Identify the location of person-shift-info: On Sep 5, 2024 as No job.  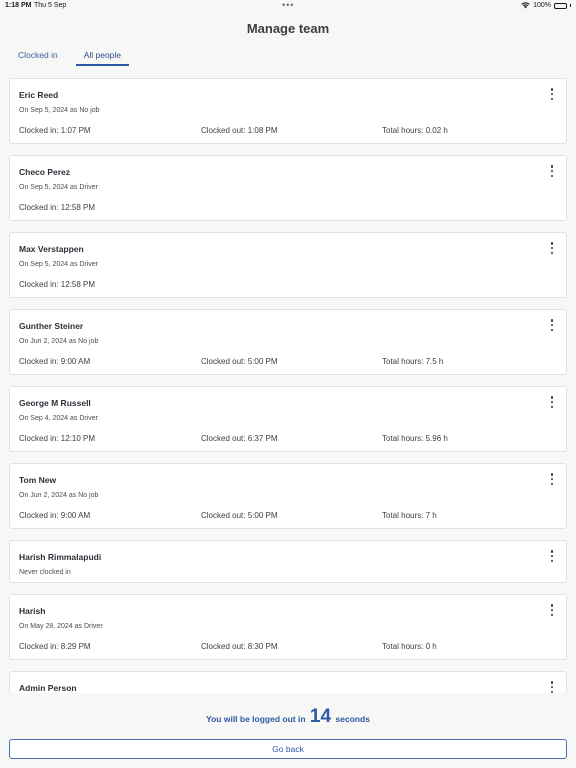
(59, 110).